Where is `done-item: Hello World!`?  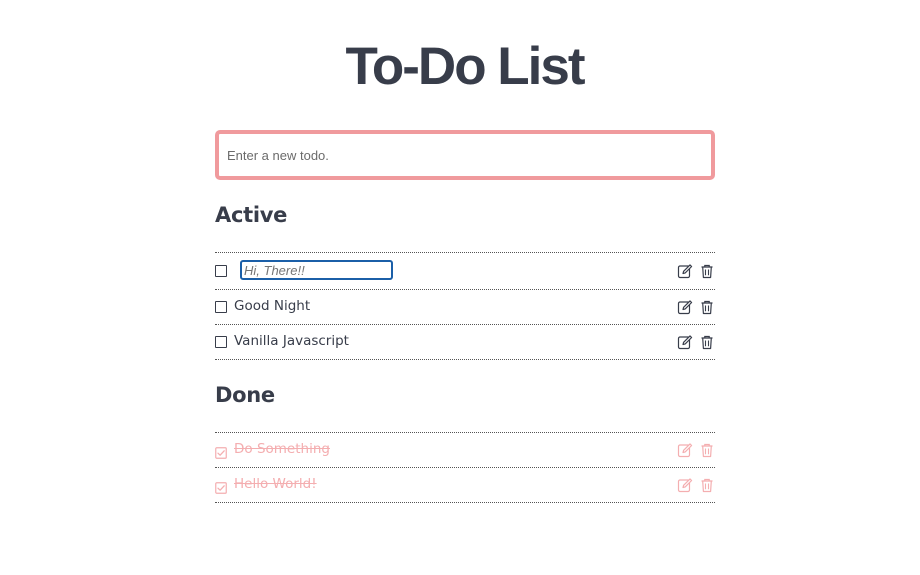 done-item: Hello World! is located at coordinates (465, 485).